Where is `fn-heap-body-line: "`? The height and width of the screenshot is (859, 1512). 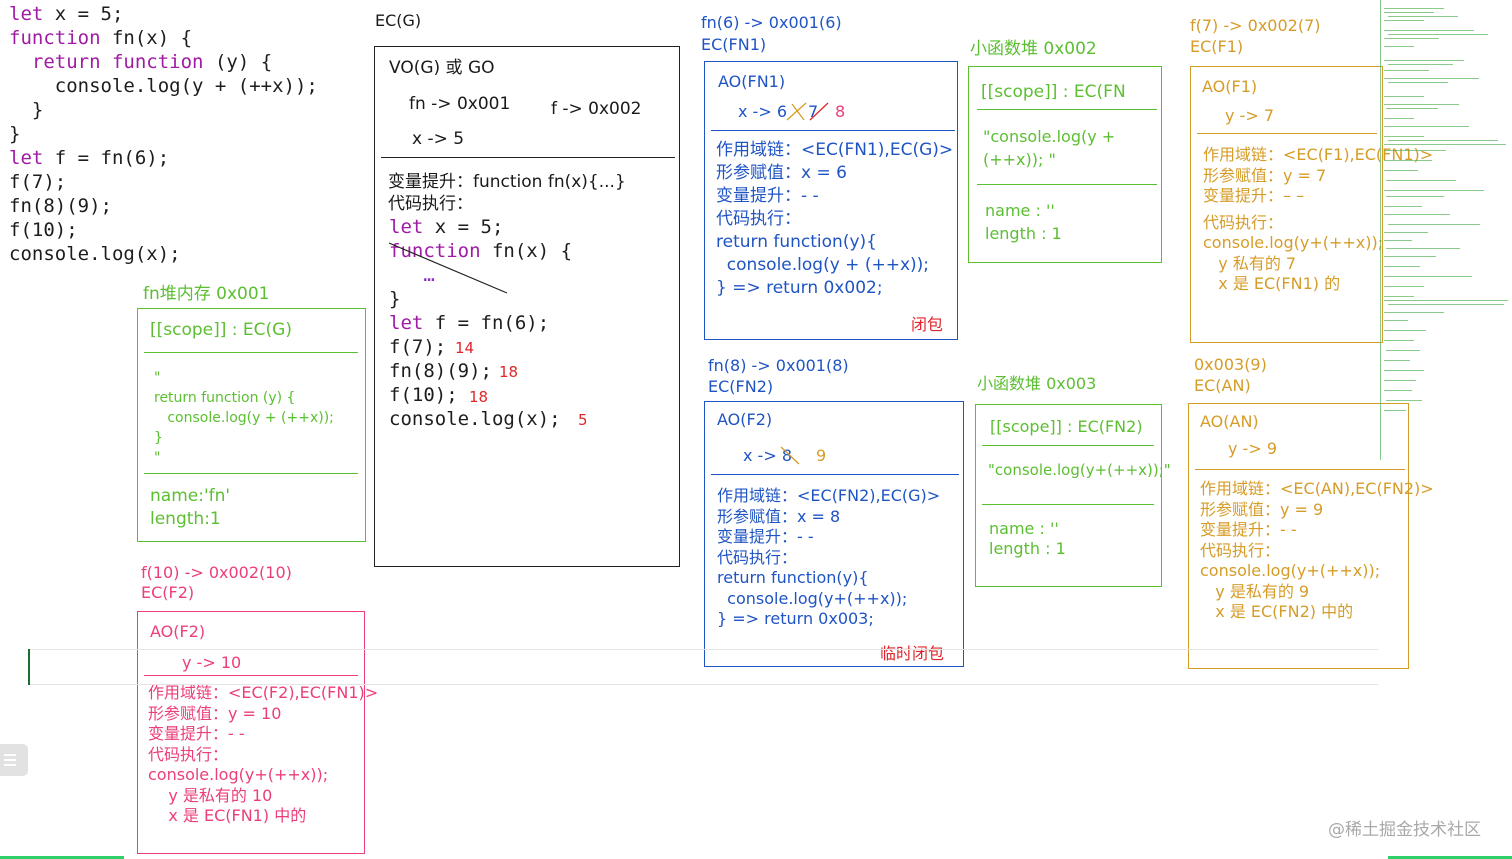 fn-heap-body-line: " is located at coordinates (157, 458).